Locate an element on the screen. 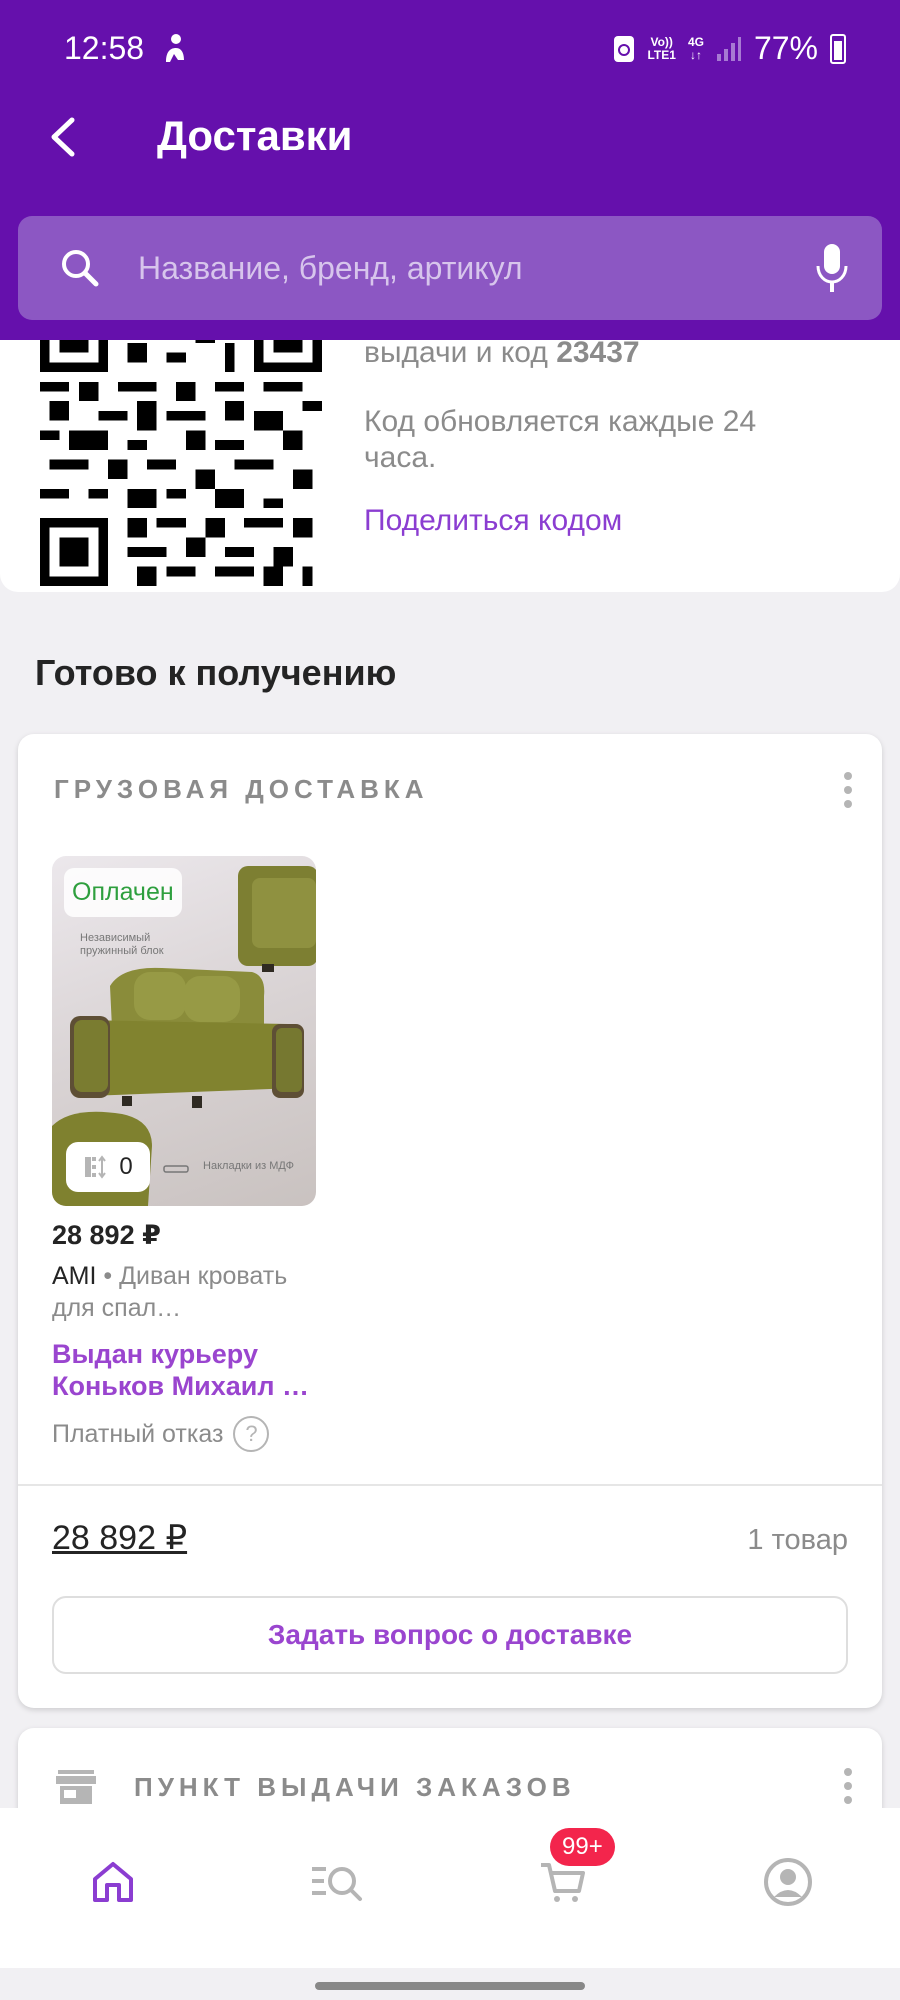  divider is located at coordinates (450, 1485).